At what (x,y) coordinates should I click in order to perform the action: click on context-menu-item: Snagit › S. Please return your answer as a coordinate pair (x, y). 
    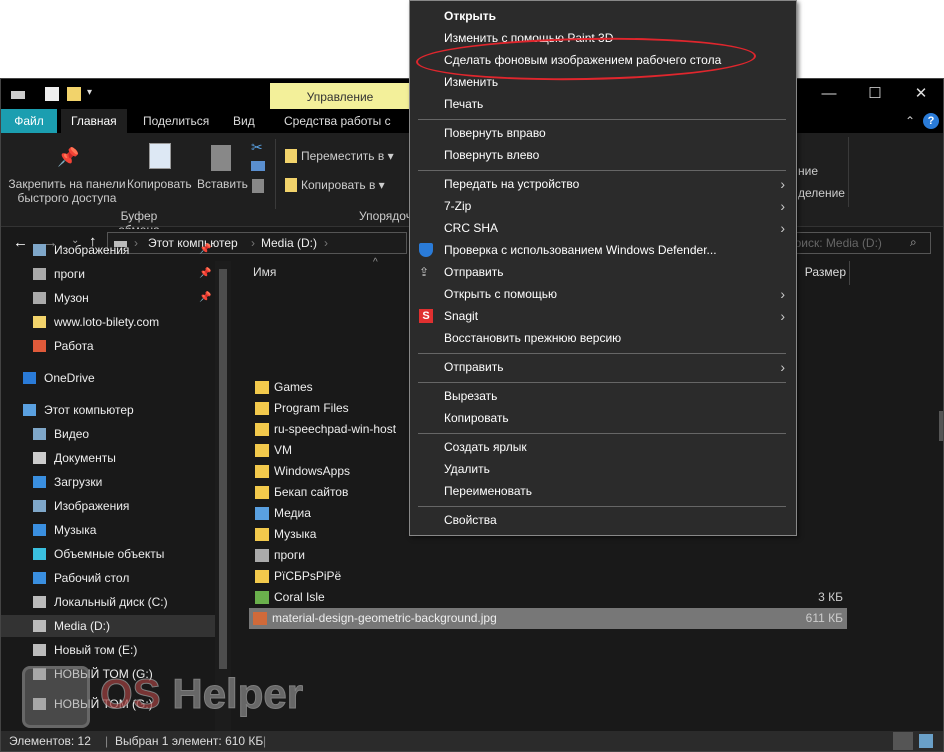
    Looking at the image, I should click on (603, 316).